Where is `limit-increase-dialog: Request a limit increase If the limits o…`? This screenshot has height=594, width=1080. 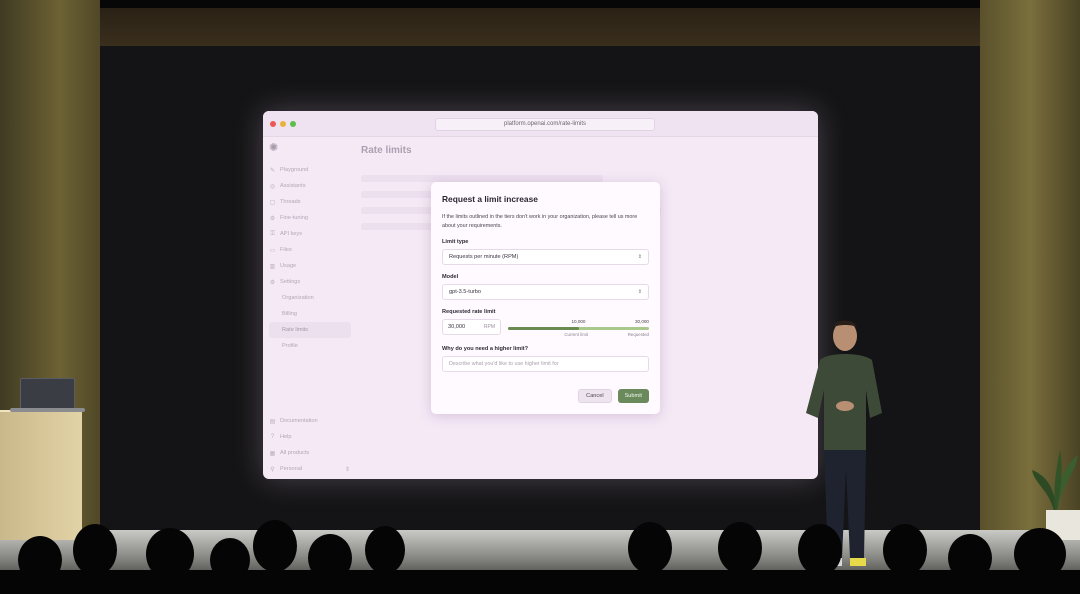 limit-increase-dialog: Request a limit increase If the limits o… is located at coordinates (545, 298).